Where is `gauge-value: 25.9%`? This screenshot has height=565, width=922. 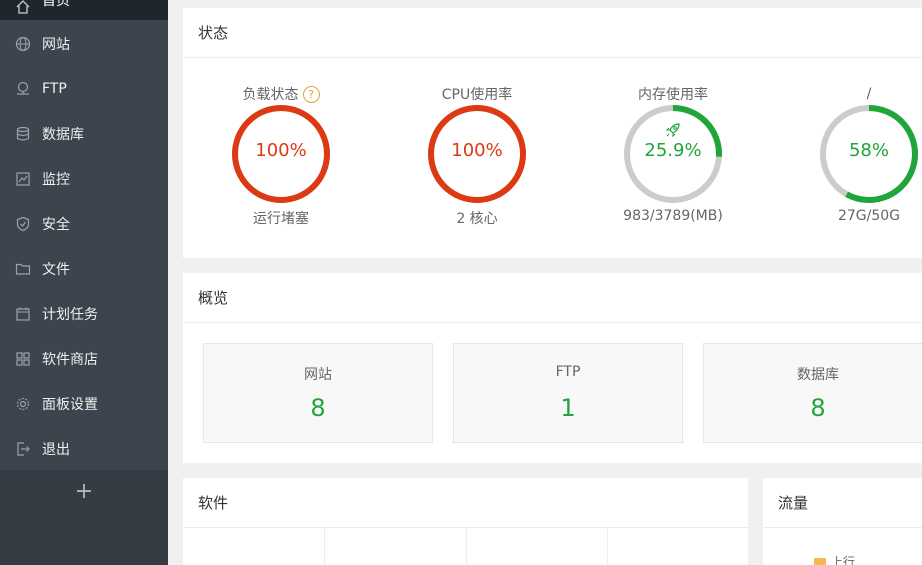
gauge-value: 25.9% is located at coordinates (673, 150).